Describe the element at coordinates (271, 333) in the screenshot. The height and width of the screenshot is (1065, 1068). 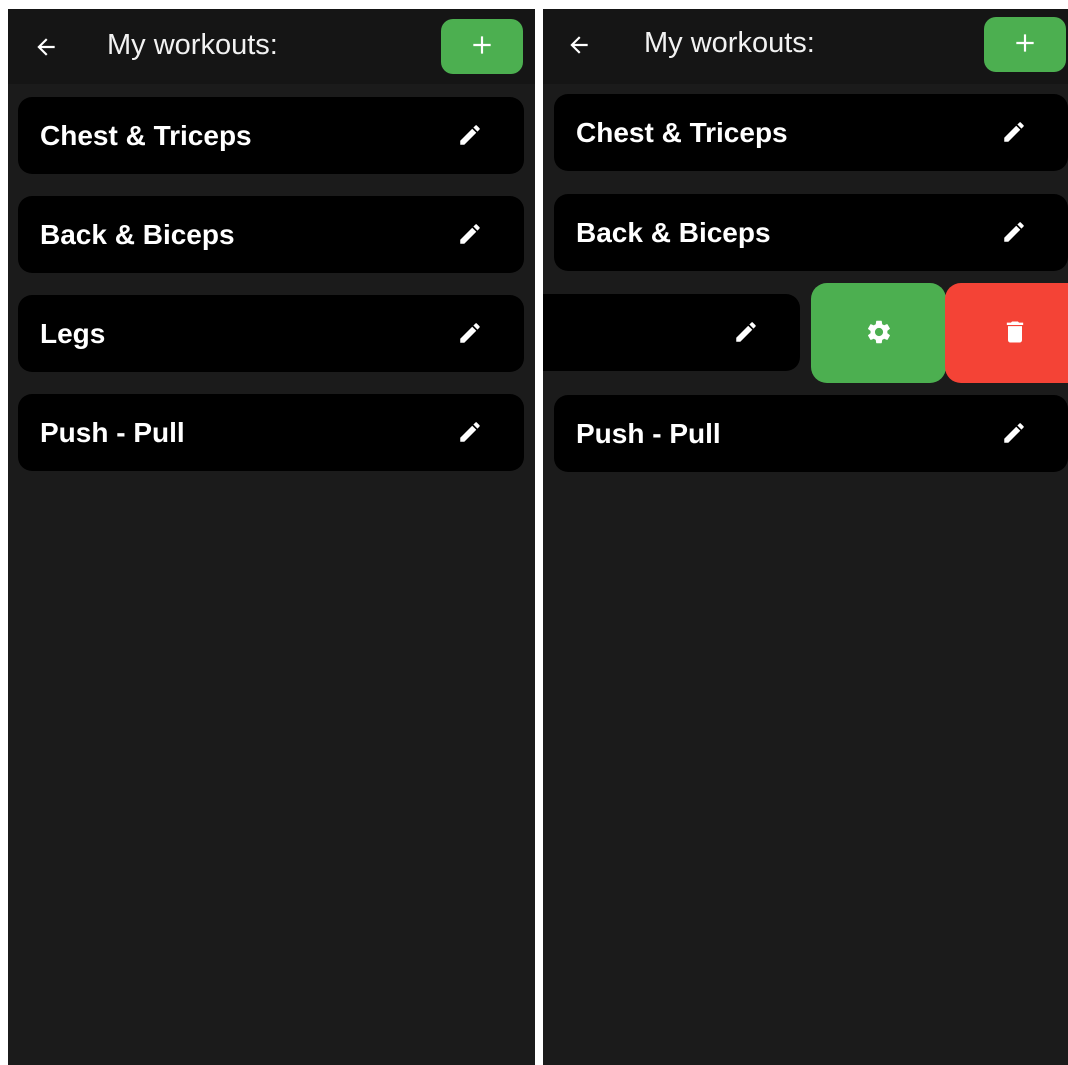
I see `workout-item: Legs` at that location.